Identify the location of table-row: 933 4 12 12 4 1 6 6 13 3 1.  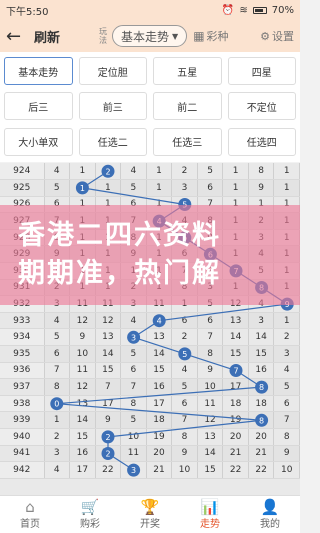
(150, 321).